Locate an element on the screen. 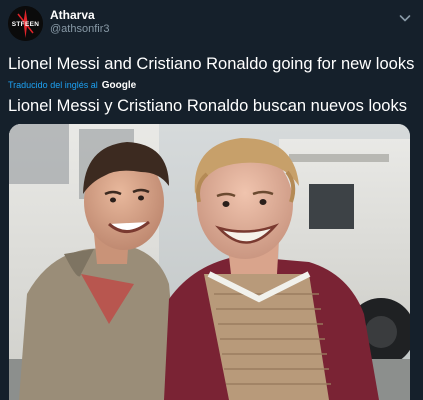  tweet-header: STFEEN Atharva @athsonfir3 is located at coordinates (211, 26).